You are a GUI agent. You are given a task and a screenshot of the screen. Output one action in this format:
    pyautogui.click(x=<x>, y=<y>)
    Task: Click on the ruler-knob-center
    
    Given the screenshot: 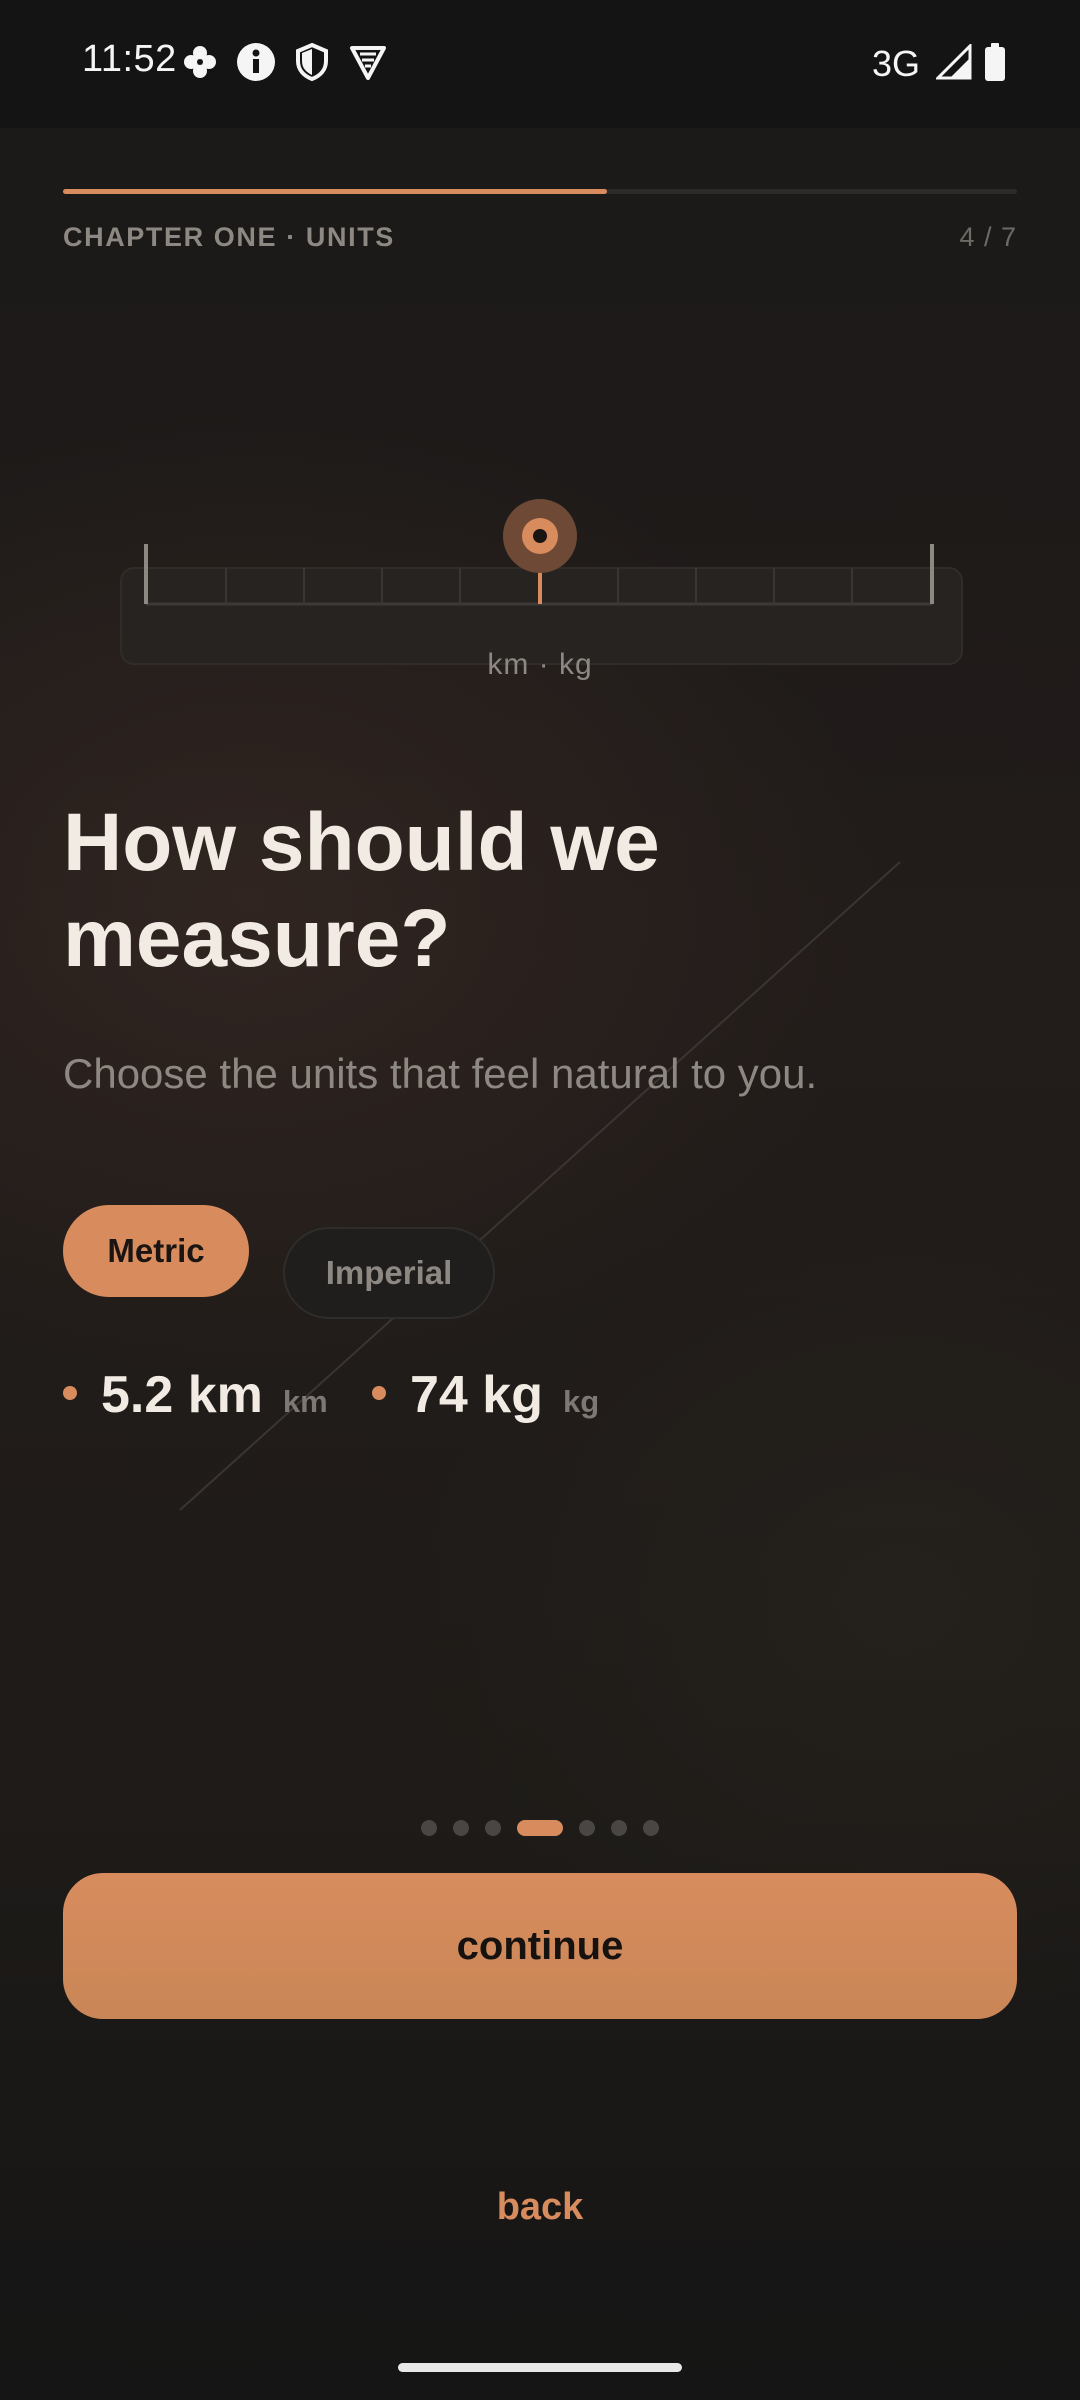 What is the action you would take?
    pyautogui.click(x=540, y=536)
    